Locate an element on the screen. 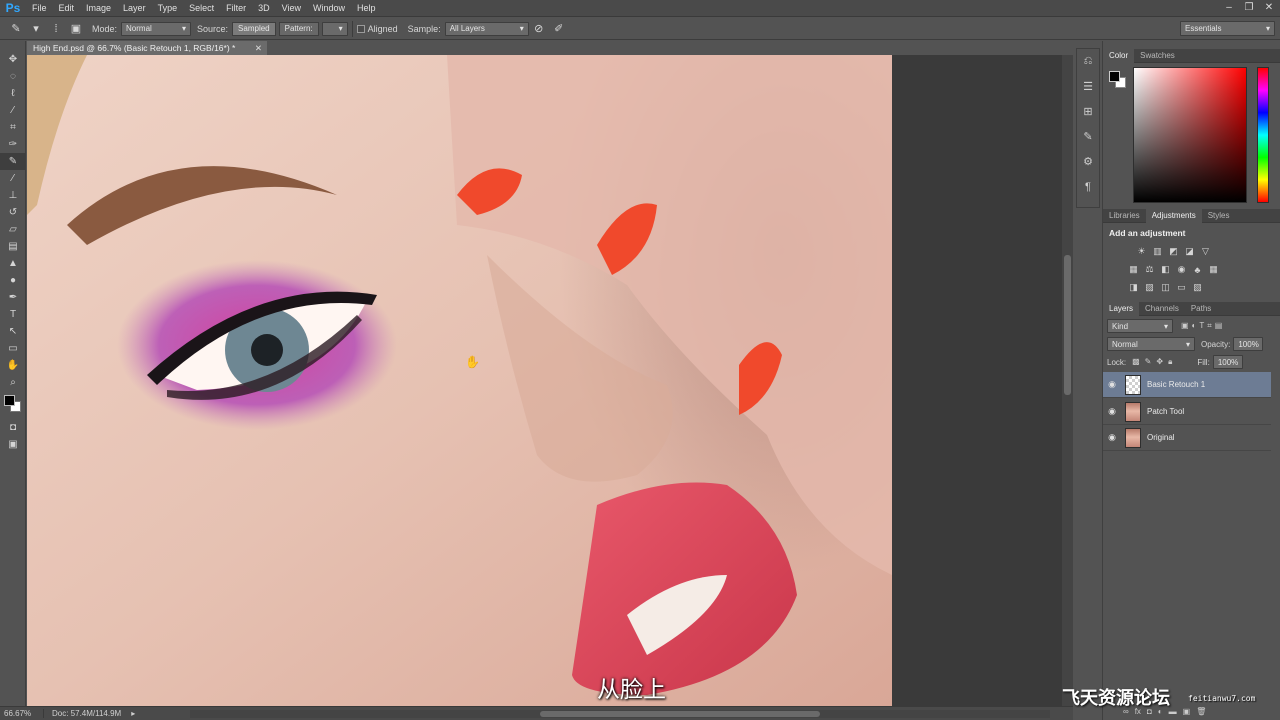  menu-type: Type is located at coordinates (168, 8).